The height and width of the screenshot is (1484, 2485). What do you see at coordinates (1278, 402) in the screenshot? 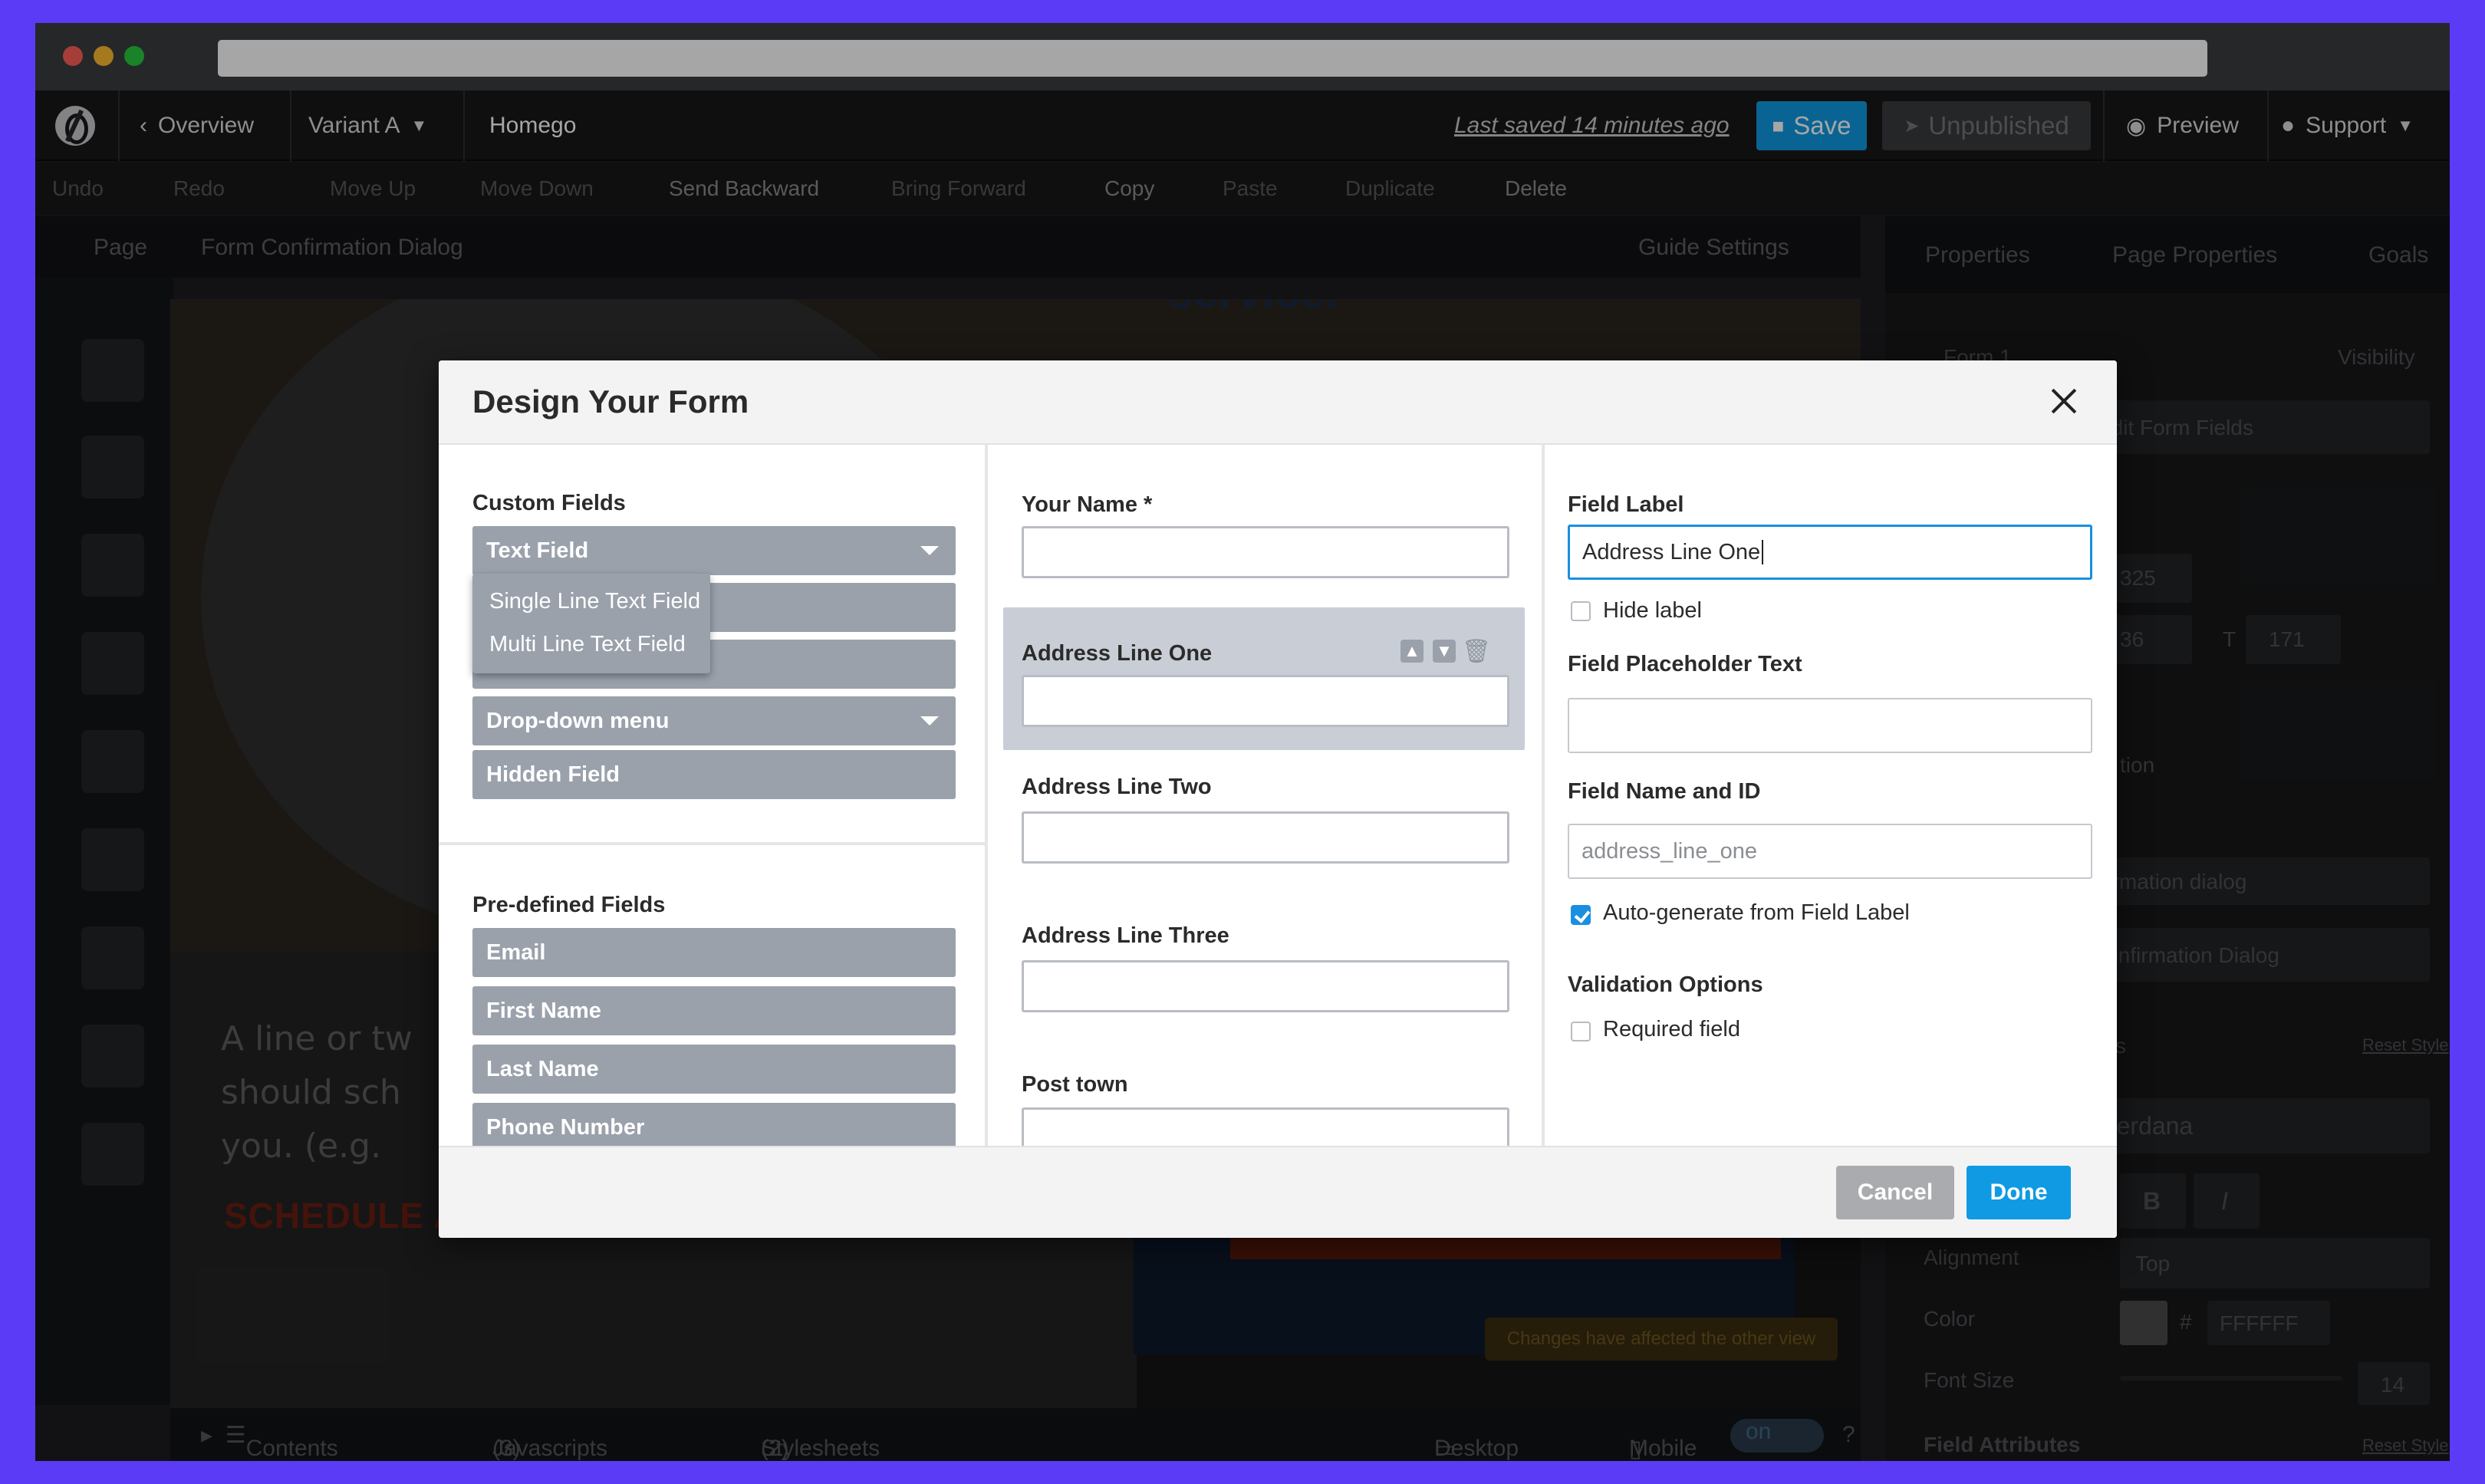
I see `modal-header: Design Your Form` at bounding box center [1278, 402].